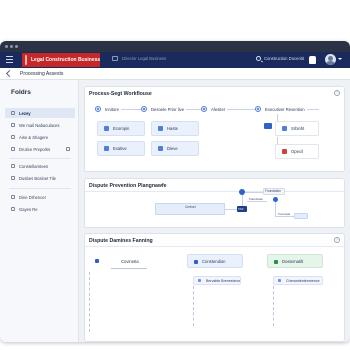  I want to click on sidebar-item-label: Aise & Shagere, so click(34, 137).